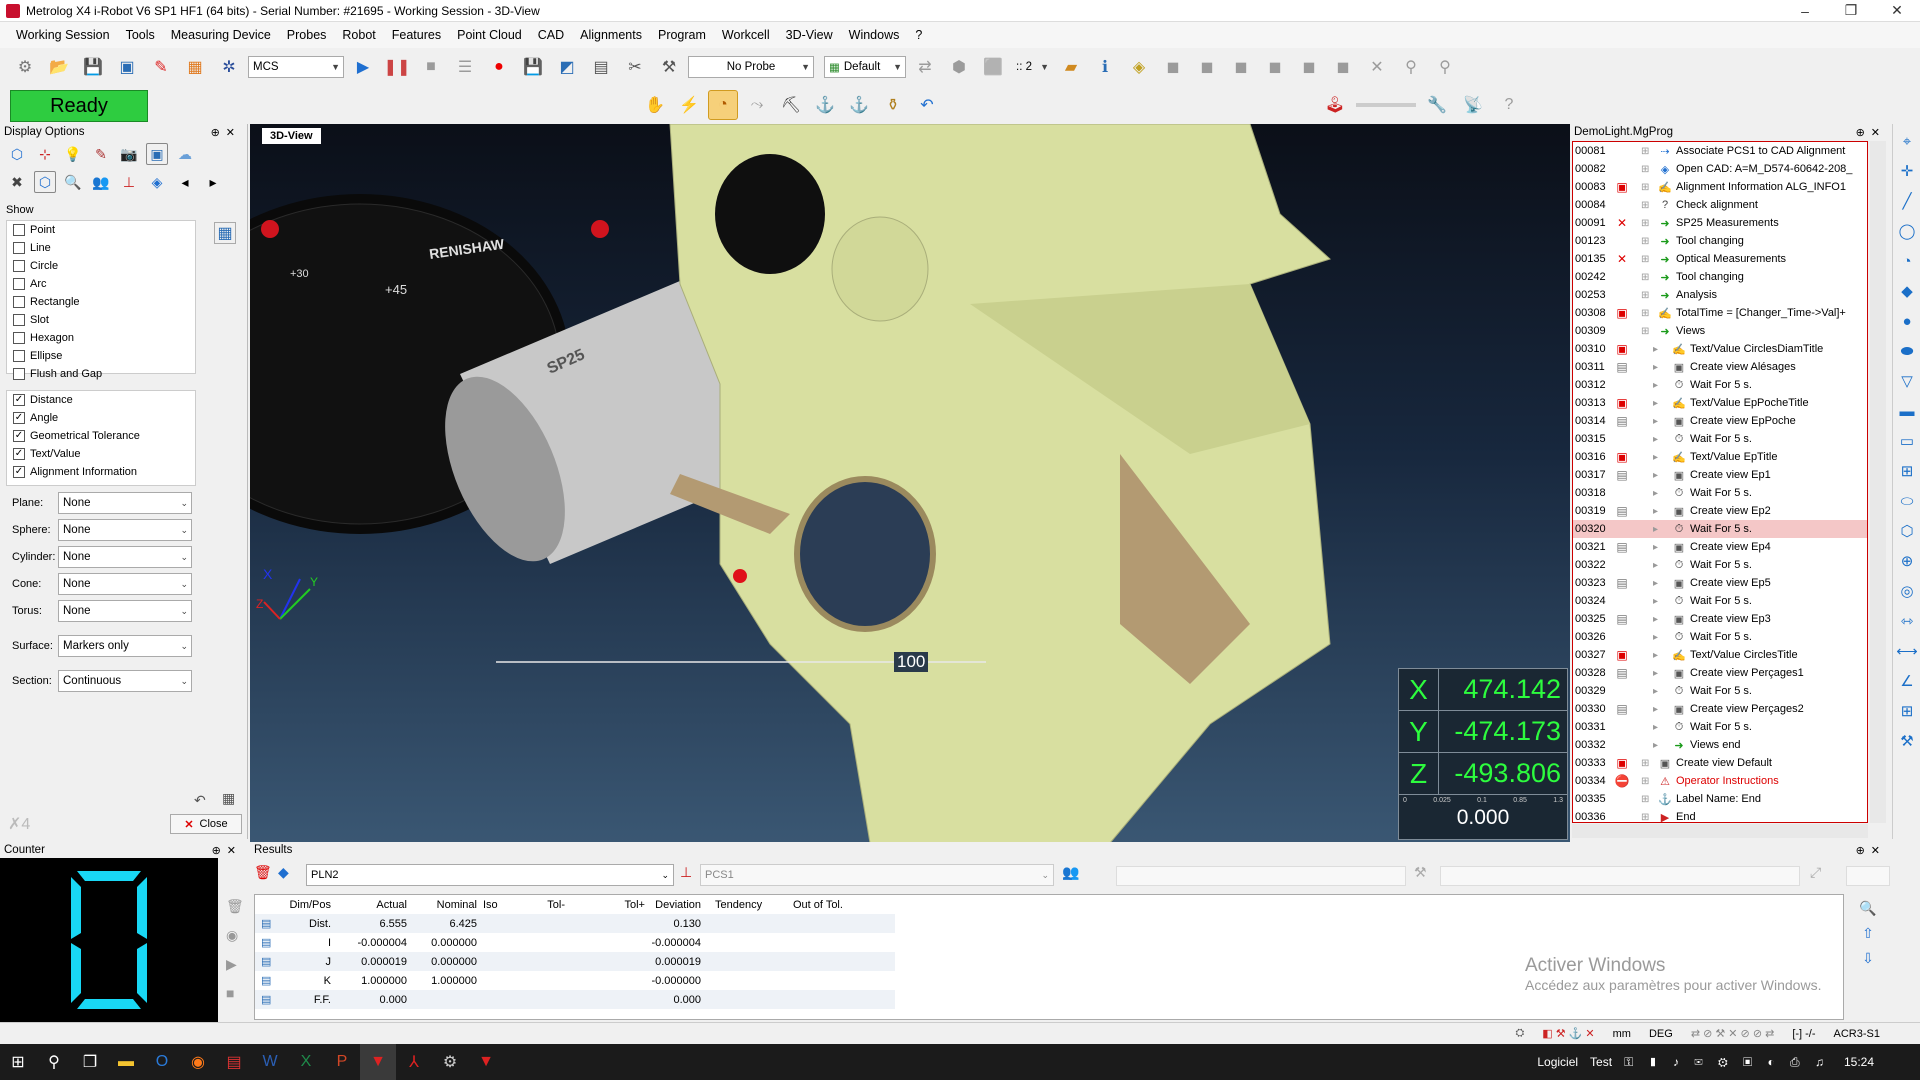  Describe the element at coordinates (1720, 655) in the screenshot. I see `program-line-00327: 00327 ▣ ▸ ✍ Text/Value CirclesTitle` at that location.